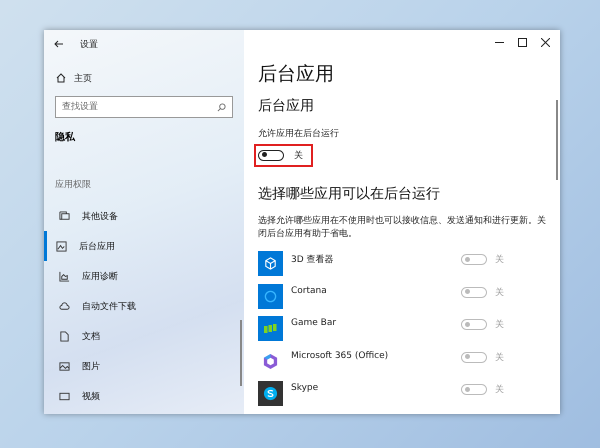 The width and height of the screenshot is (600, 448). Describe the element at coordinates (296, 74) in the screenshot. I see `page-title: 后台应用` at that location.